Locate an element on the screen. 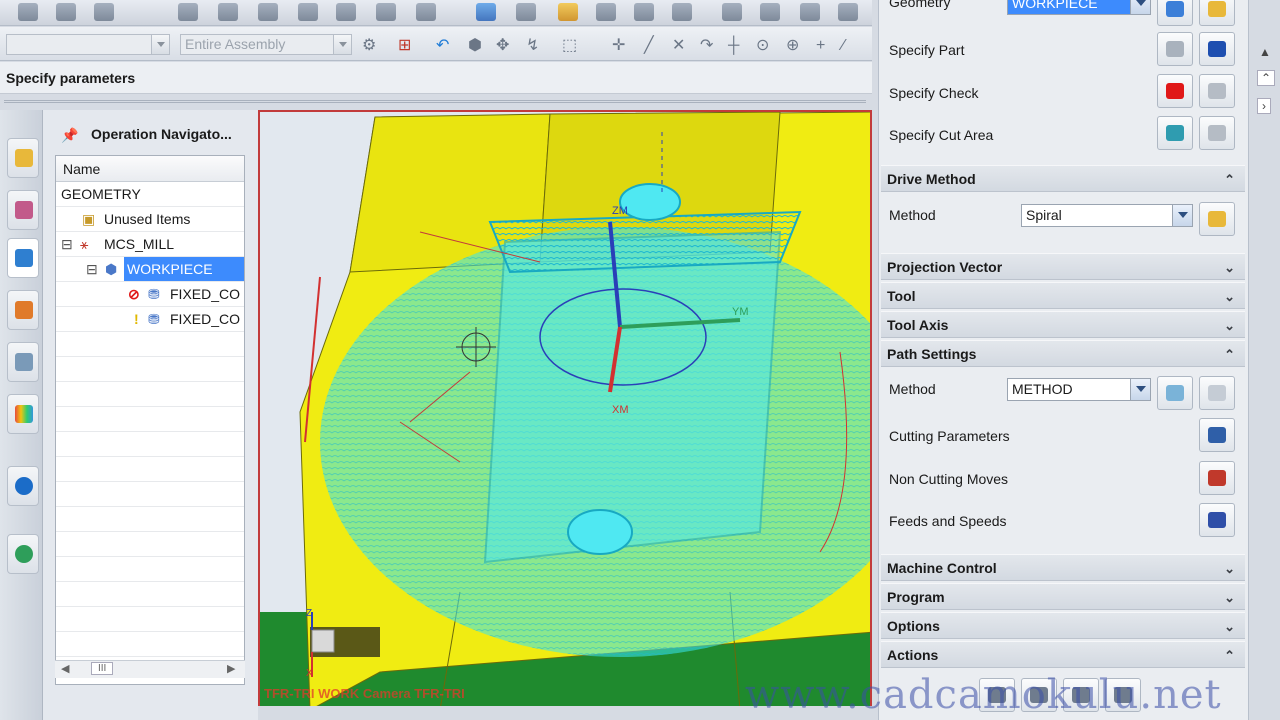 The image size is (1280, 720). machine-tool-navigator-tab is located at coordinates (23, 310).